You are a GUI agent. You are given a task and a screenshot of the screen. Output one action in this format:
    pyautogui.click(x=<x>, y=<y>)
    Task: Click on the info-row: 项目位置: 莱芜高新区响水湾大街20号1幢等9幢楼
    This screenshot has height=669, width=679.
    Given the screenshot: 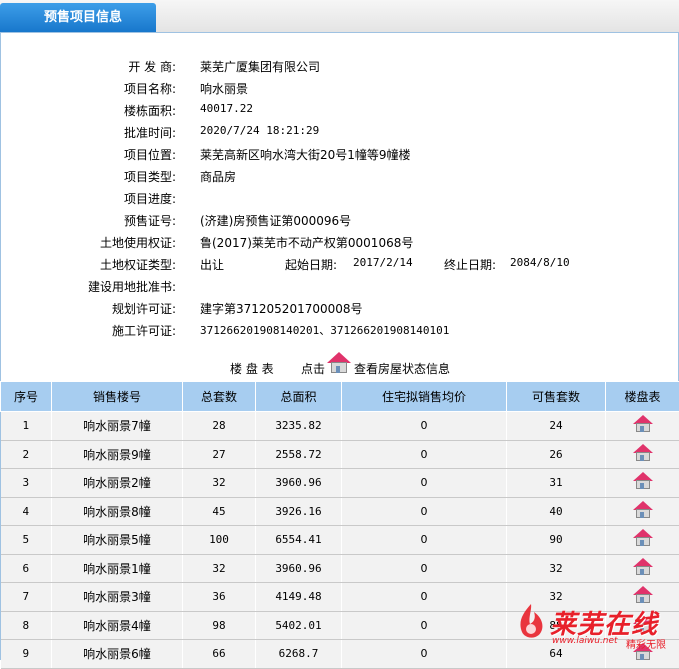 What is the action you would take?
    pyautogui.click(x=339, y=156)
    